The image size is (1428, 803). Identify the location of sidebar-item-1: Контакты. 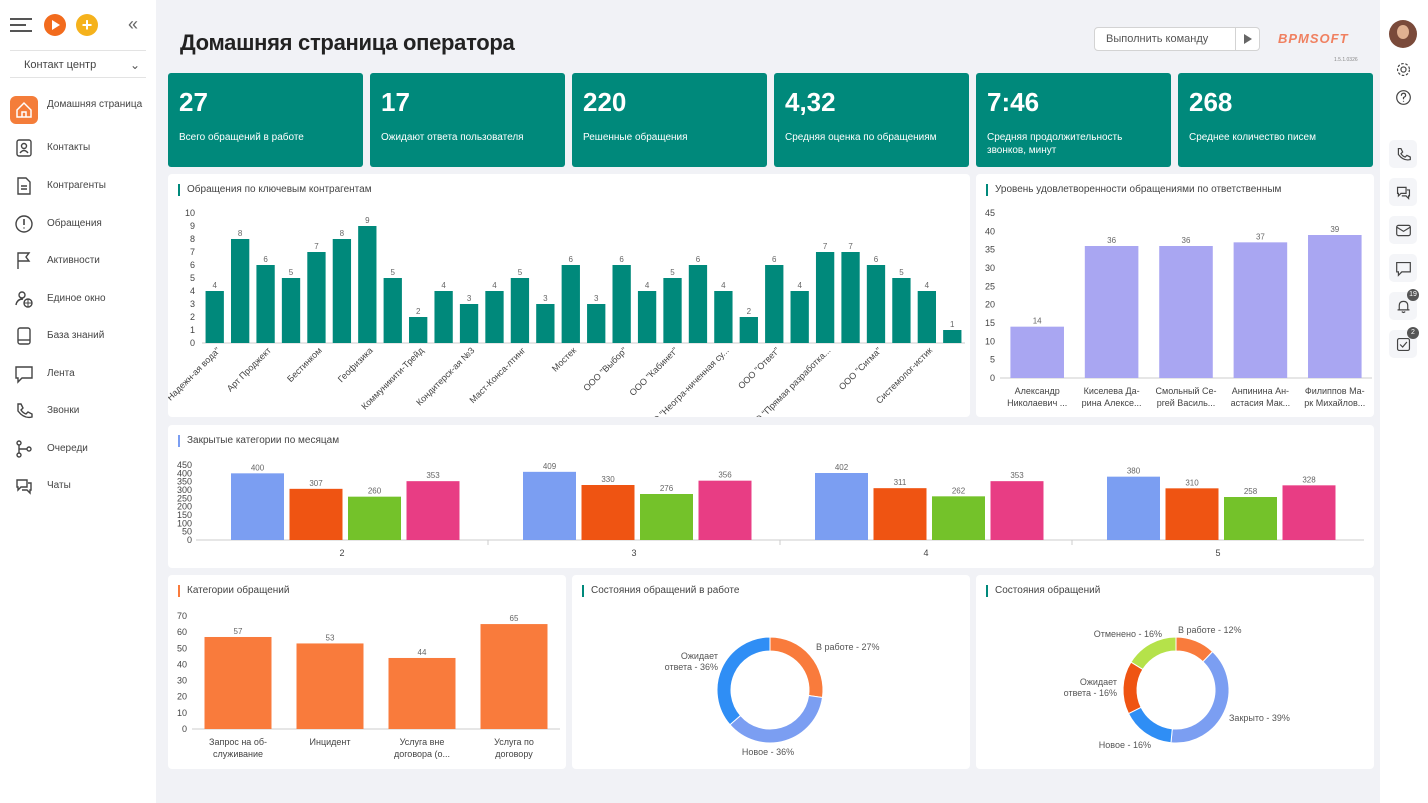
(80, 149).